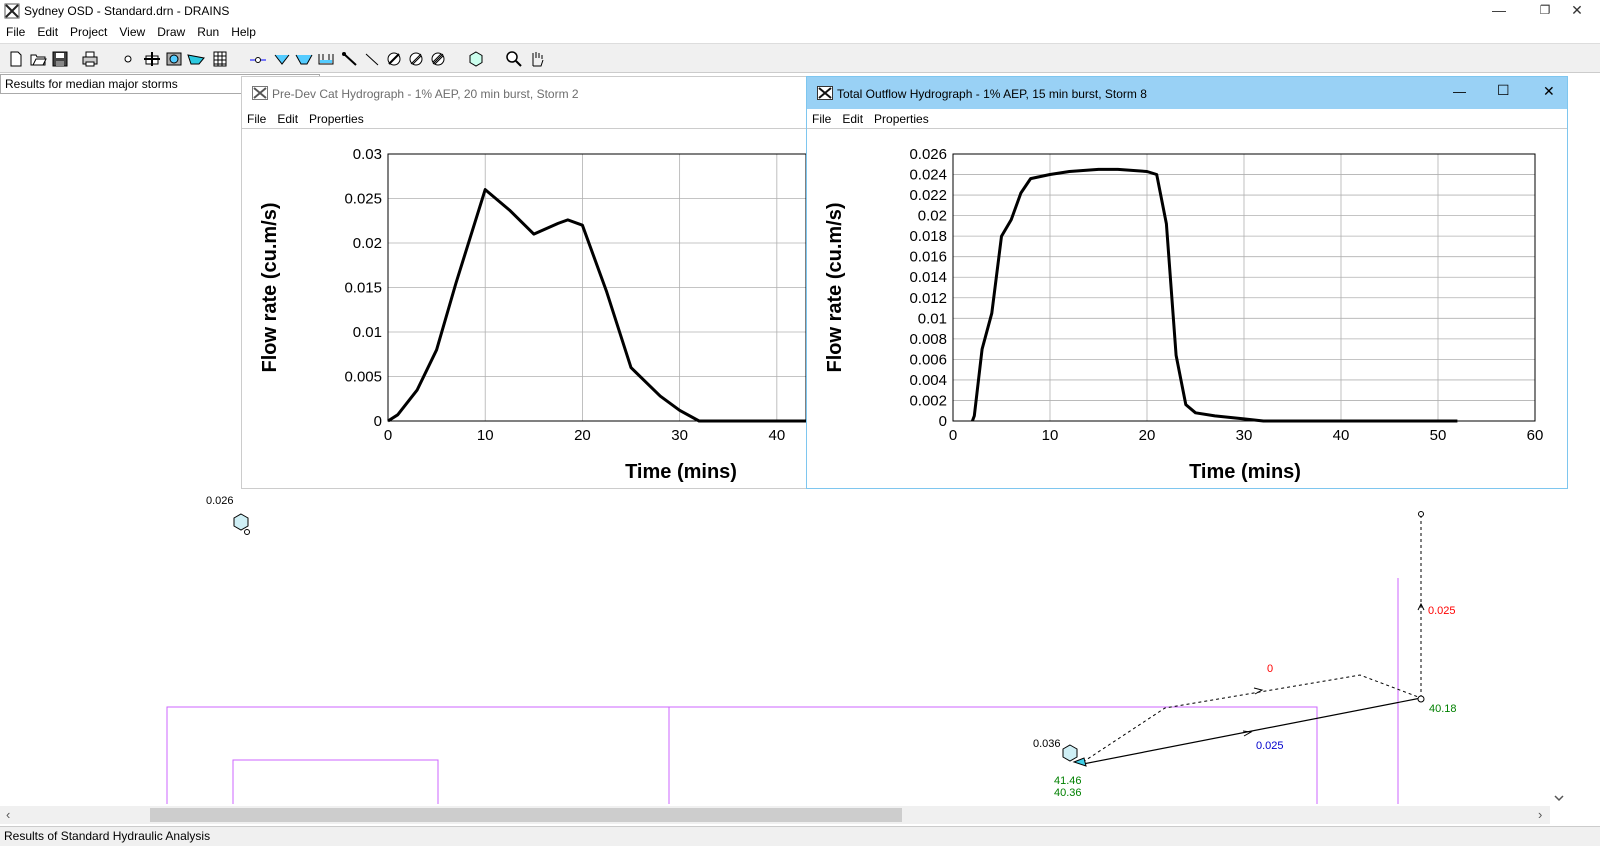  What do you see at coordinates (47, 30) in the screenshot?
I see `menu-edit: Edit` at bounding box center [47, 30].